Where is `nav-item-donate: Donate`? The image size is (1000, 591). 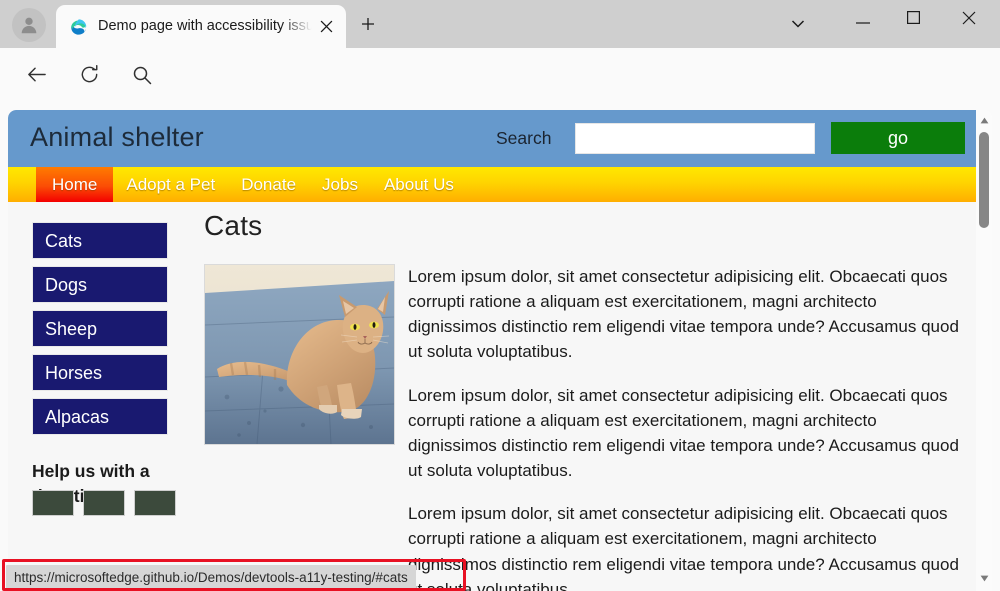
nav-item-donate: Donate is located at coordinates (268, 184).